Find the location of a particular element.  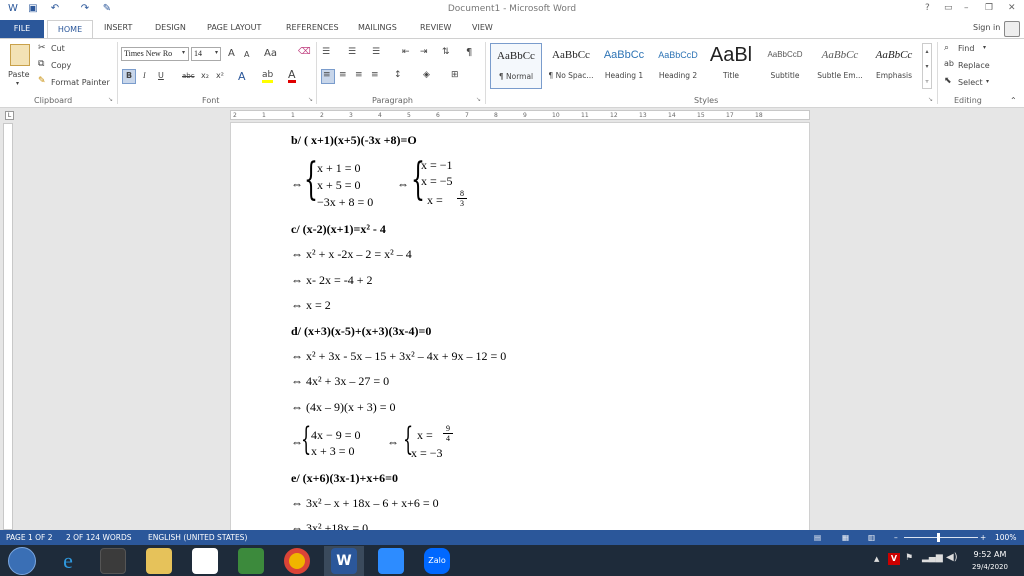

tab-page-layout: PAGE LAYOUT is located at coordinates (234, 27).